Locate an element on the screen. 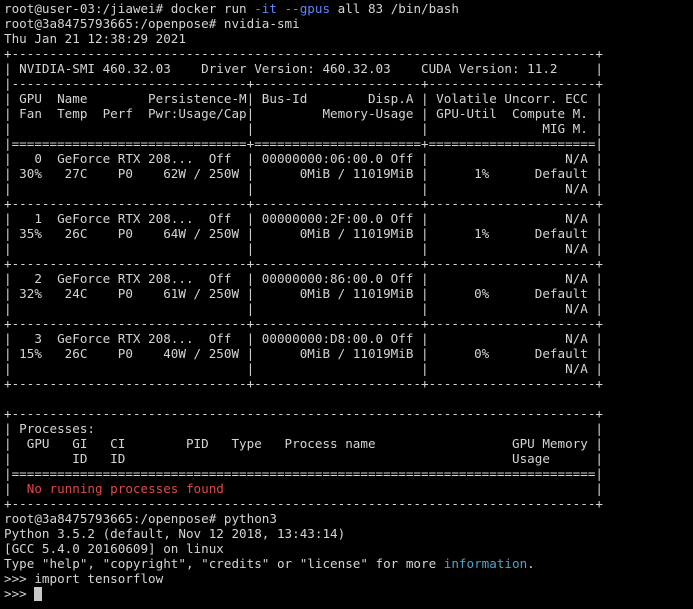 The width and height of the screenshot is (693, 609). error-message: No running processes found is located at coordinates (125, 488).